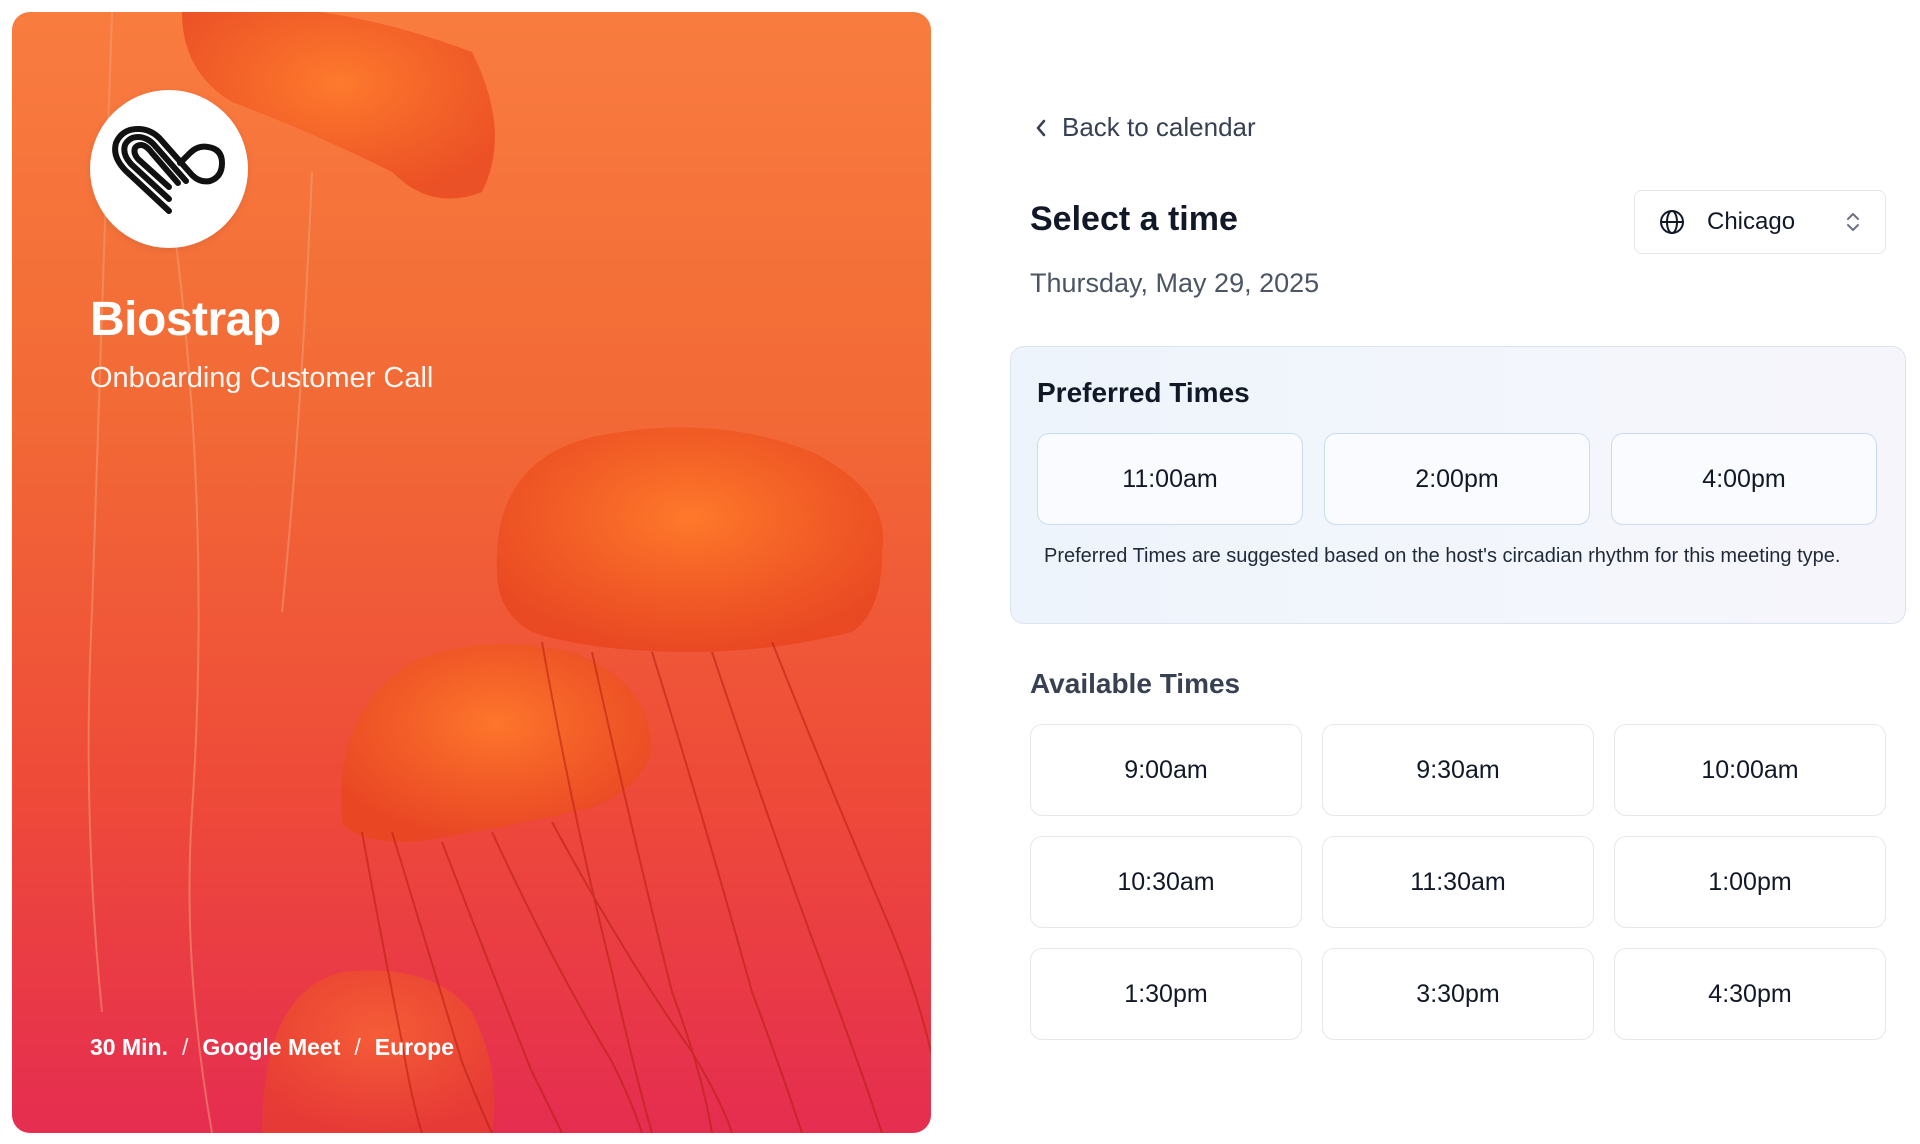 This screenshot has height=1144, width=1920. Describe the element at coordinates (185, 319) in the screenshot. I see `brand-name: Biostrap` at that location.